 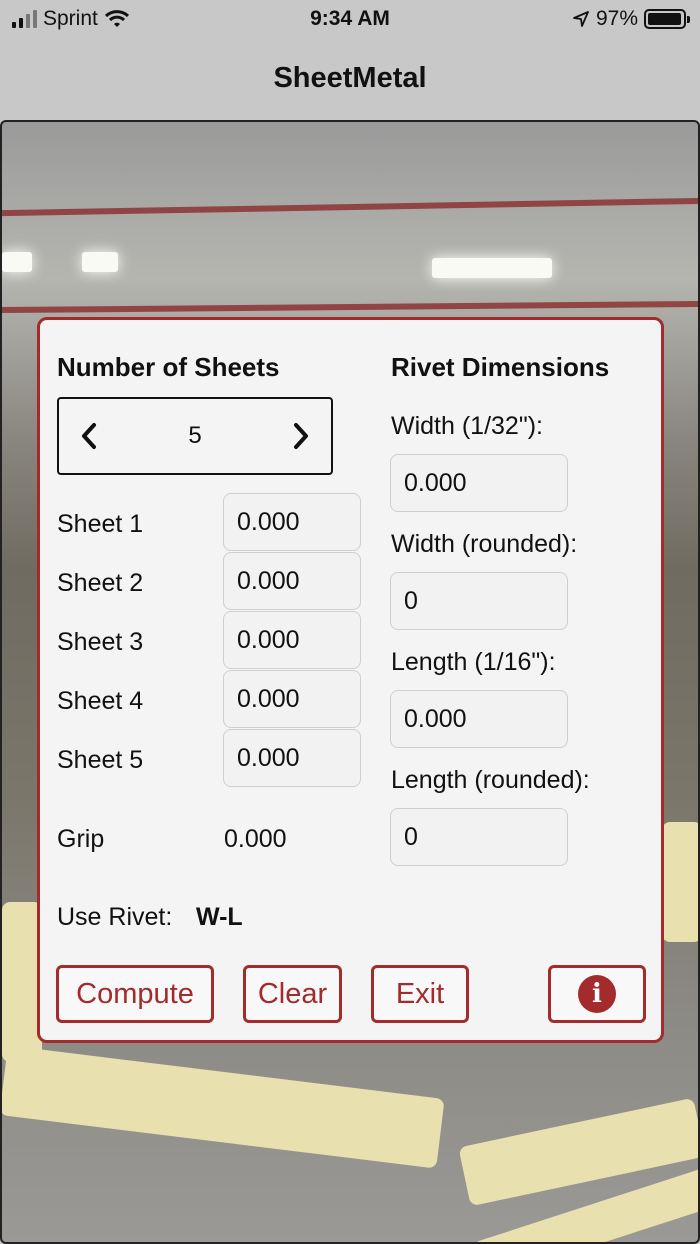 I want to click on chevron-right-icon, so click(x=300, y=436).